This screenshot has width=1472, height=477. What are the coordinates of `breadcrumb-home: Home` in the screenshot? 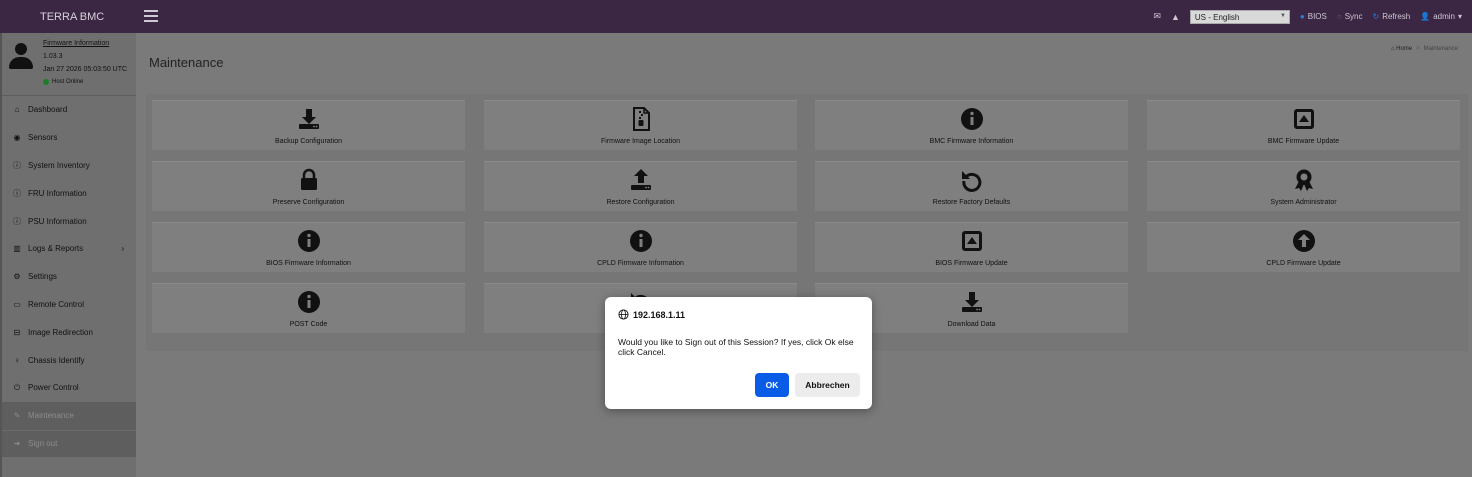 It's located at (1404, 49).